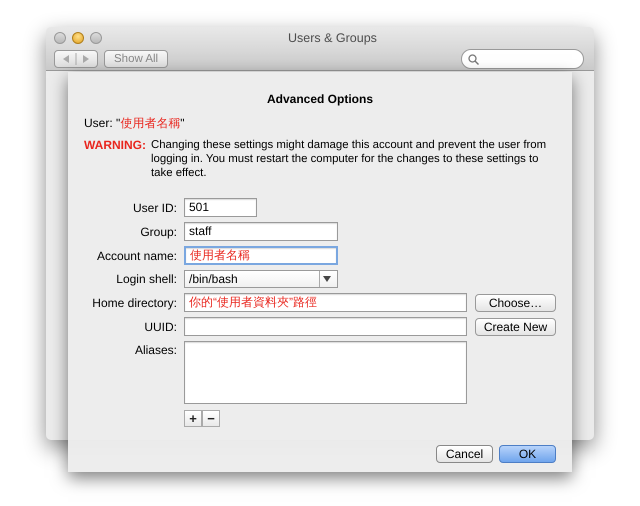 The height and width of the screenshot is (506, 640). Describe the element at coordinates (96, 38) in the screenshot. I see `zoom-icon` at that location.